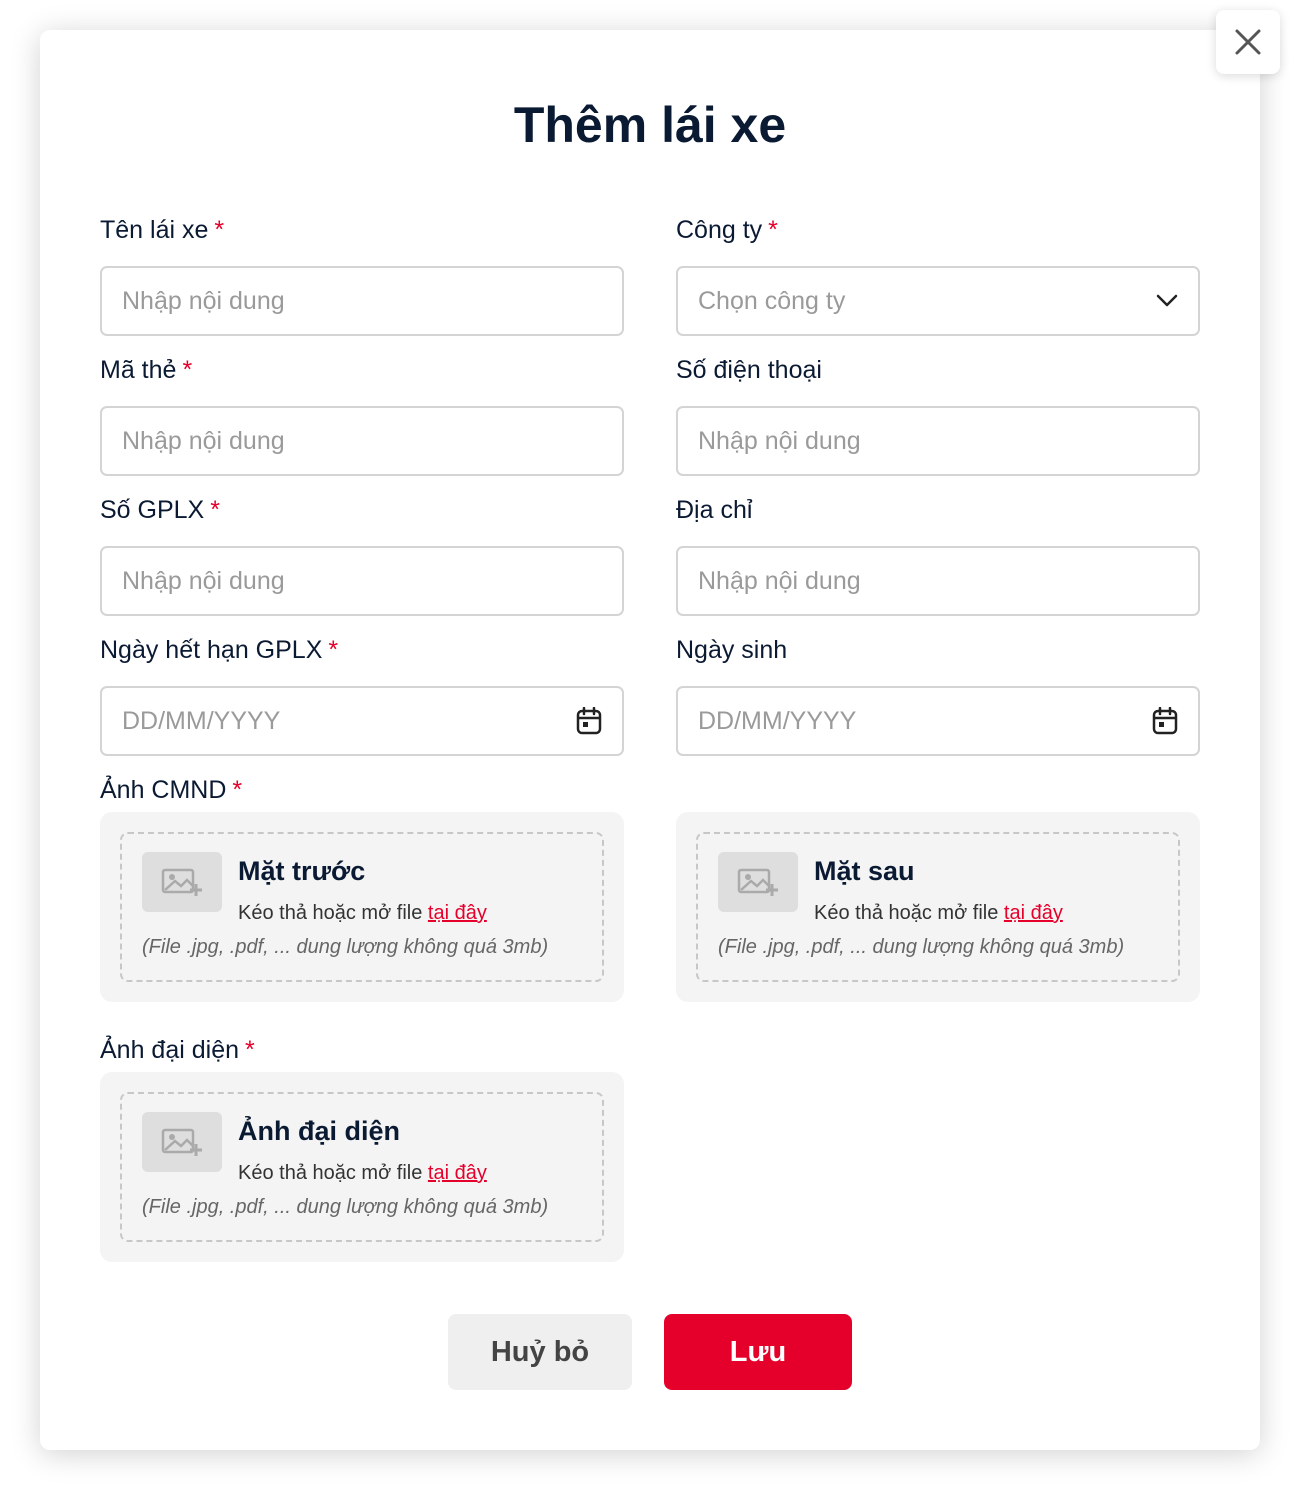 The height and width of the screenshot is (1501, 1300). What do you see at coordinates (362, 301) in the screenshot?
I see `driver-name-input: Nhập nội dung` at bounding box center [362, 301].